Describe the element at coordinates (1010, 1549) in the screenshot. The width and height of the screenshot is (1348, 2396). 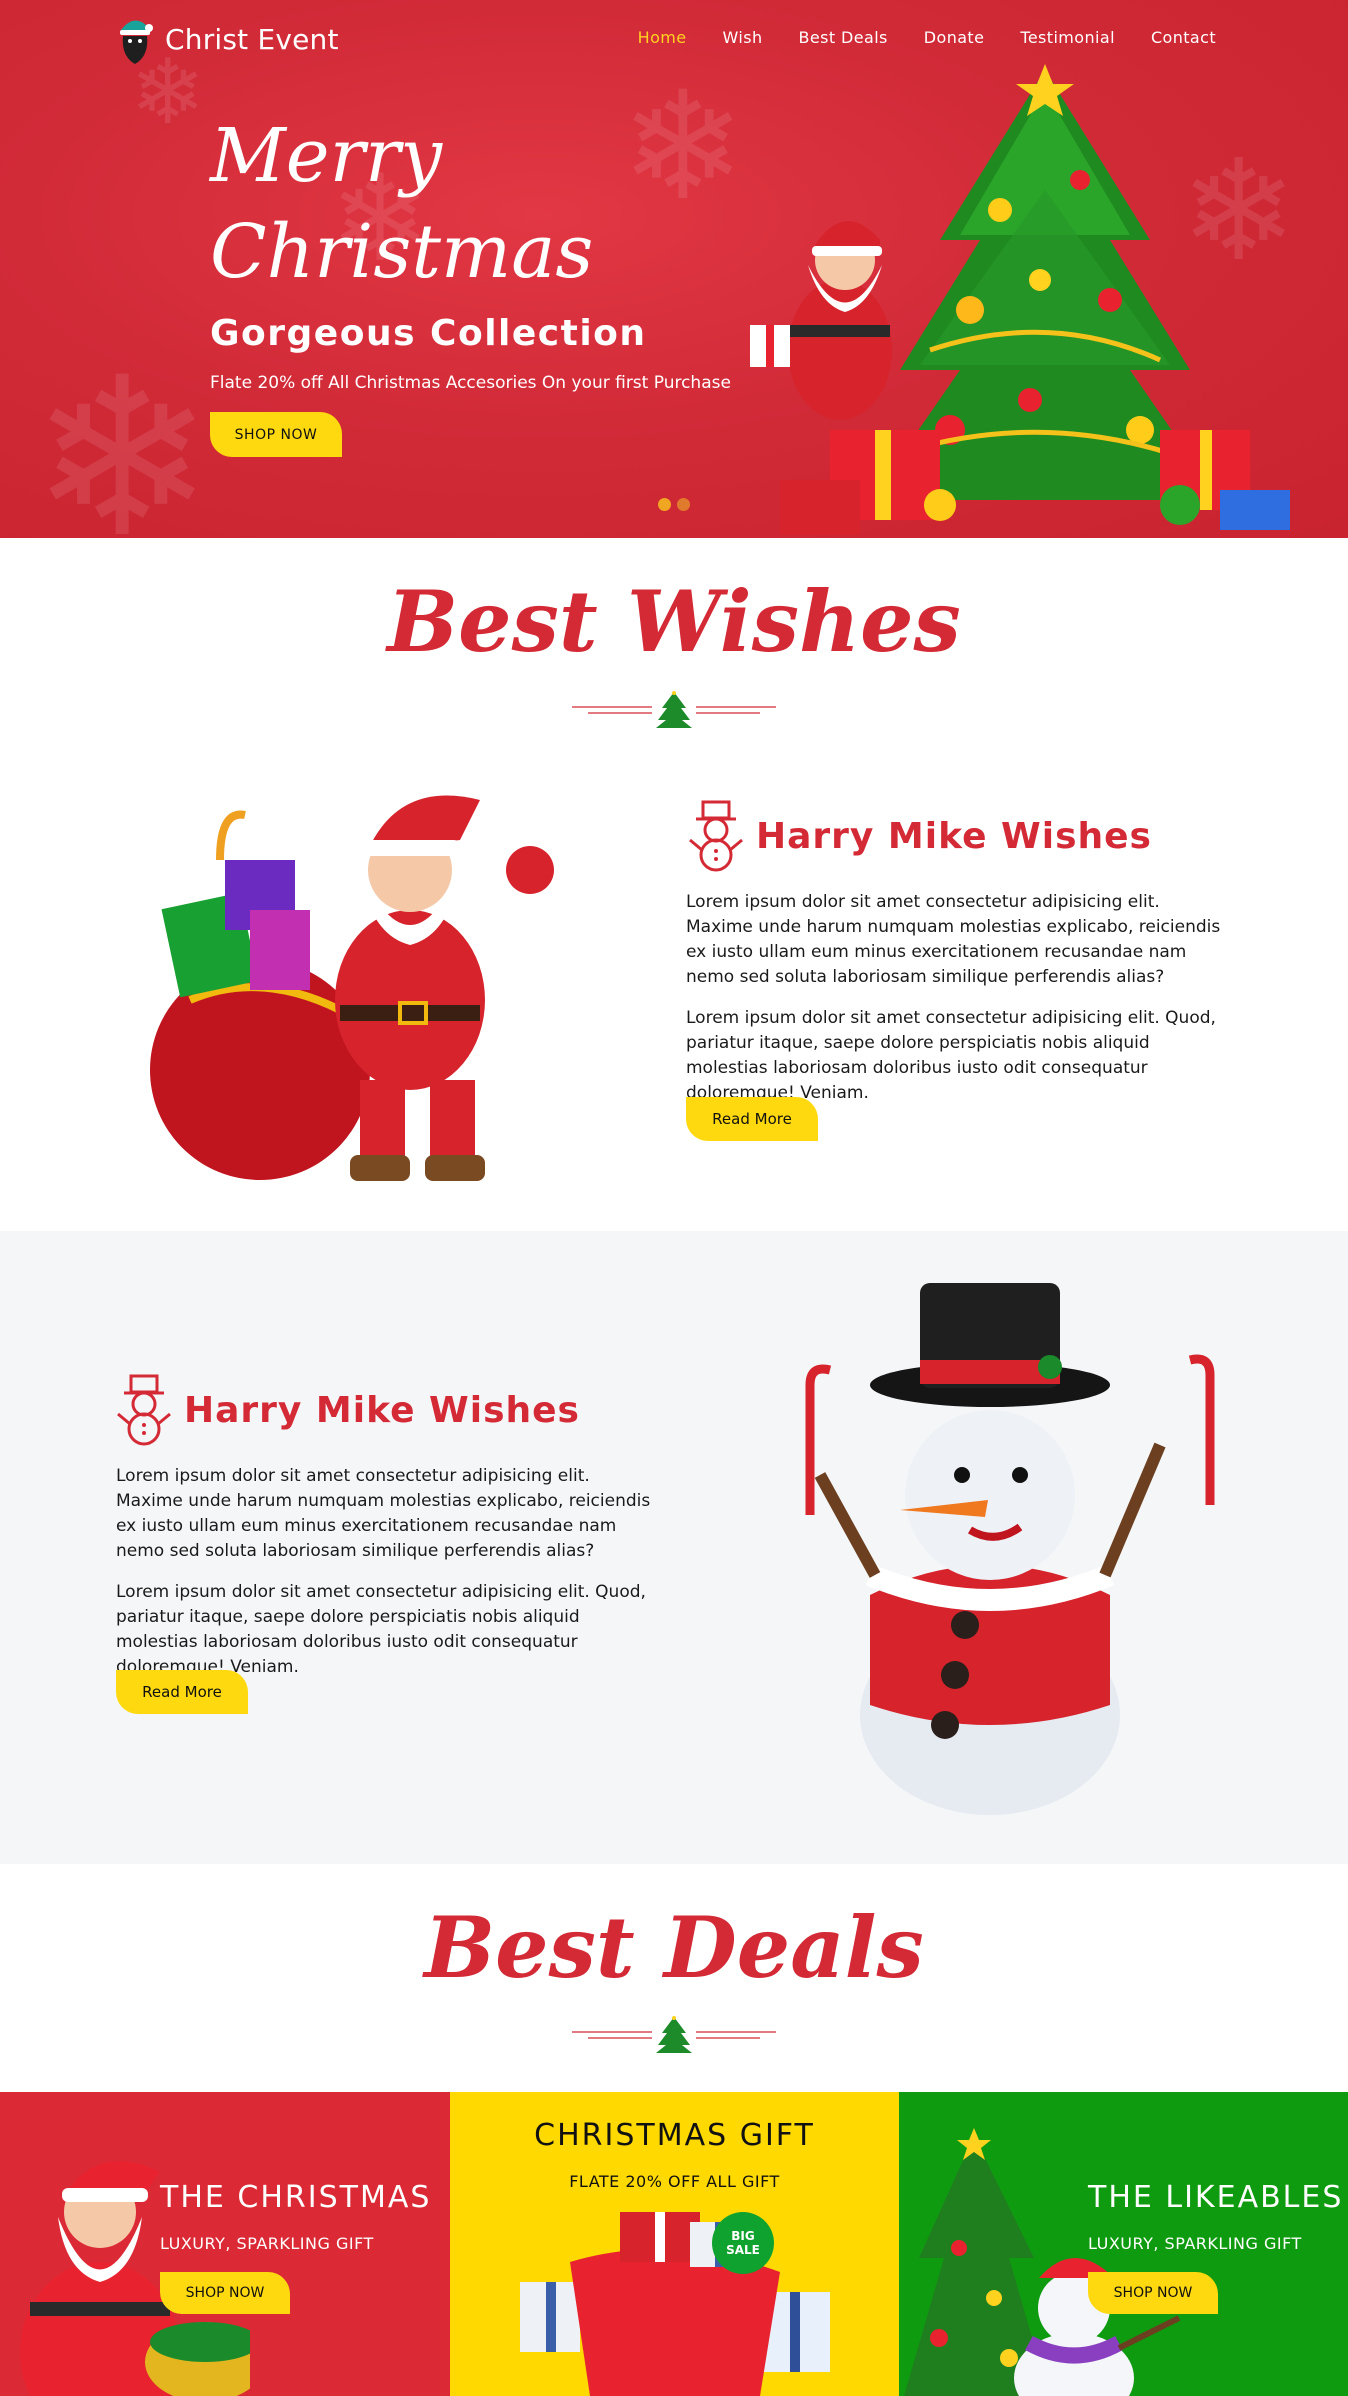
I see `snowman-illustration` at that location.